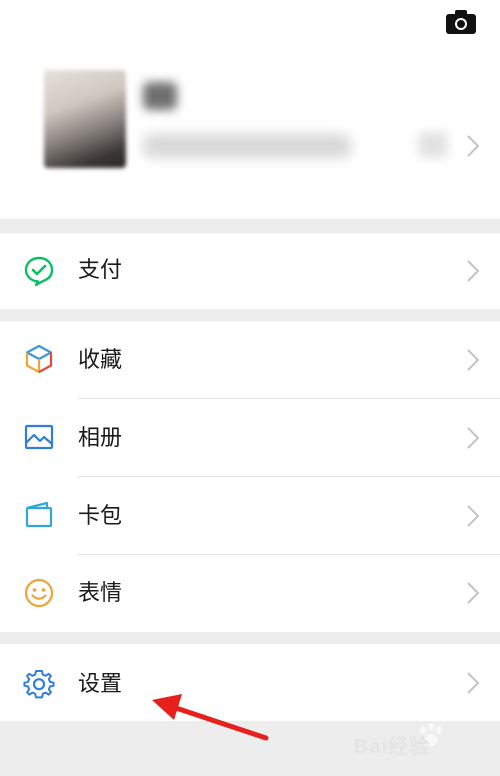 The image size is (500, 776). Describe the element at coordinates (39, 359) in the screenshot. I see `cube-icon` at that location.